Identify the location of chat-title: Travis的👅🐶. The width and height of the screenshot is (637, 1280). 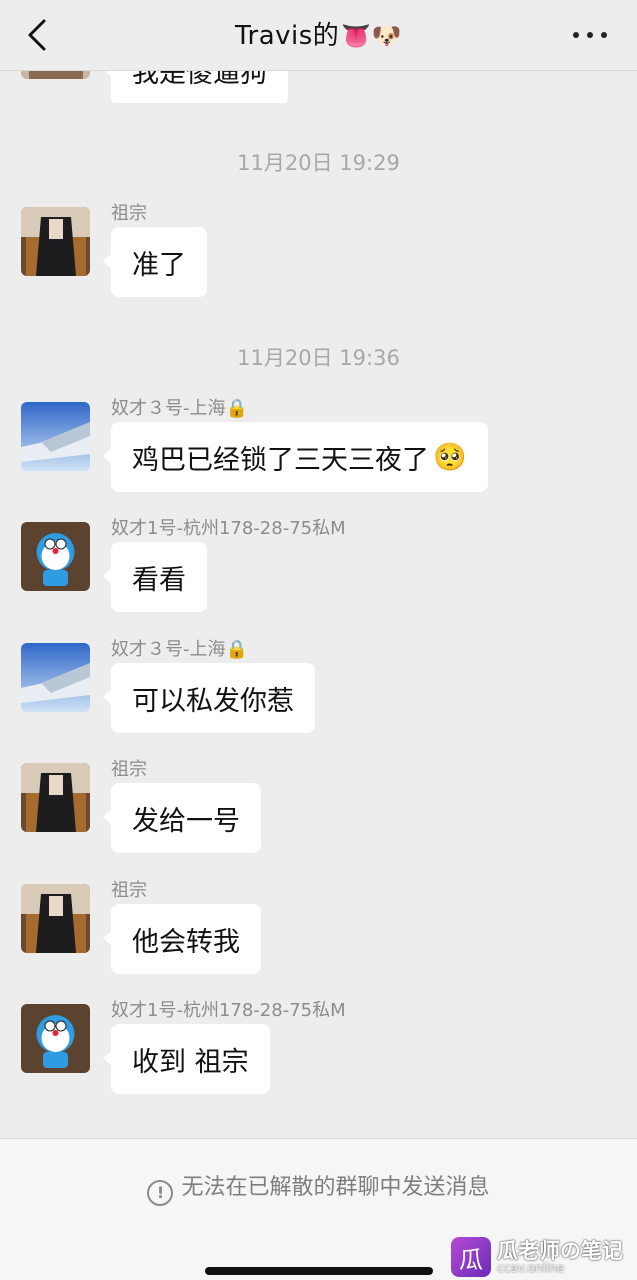
(318, 33).